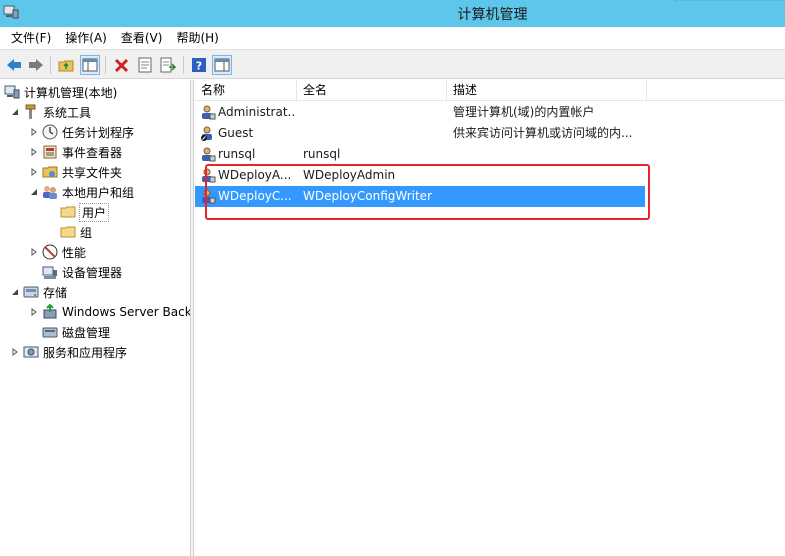  What do you see at coordinates (126, 312) in the screenshot?
I see `tree-label: Windows Server Back` at bounding box center [126, 312].